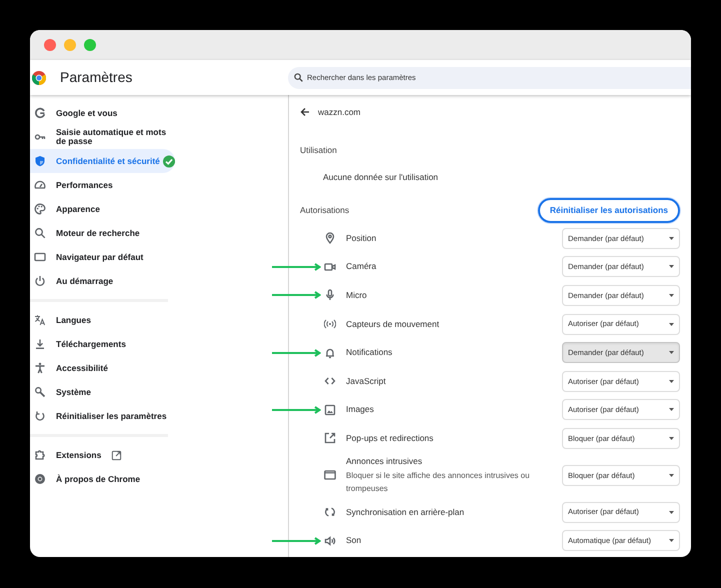 This screenshot has height=588, width=721. I want to click on sidebar-item: À propos de Chrome, so click(102, 479).